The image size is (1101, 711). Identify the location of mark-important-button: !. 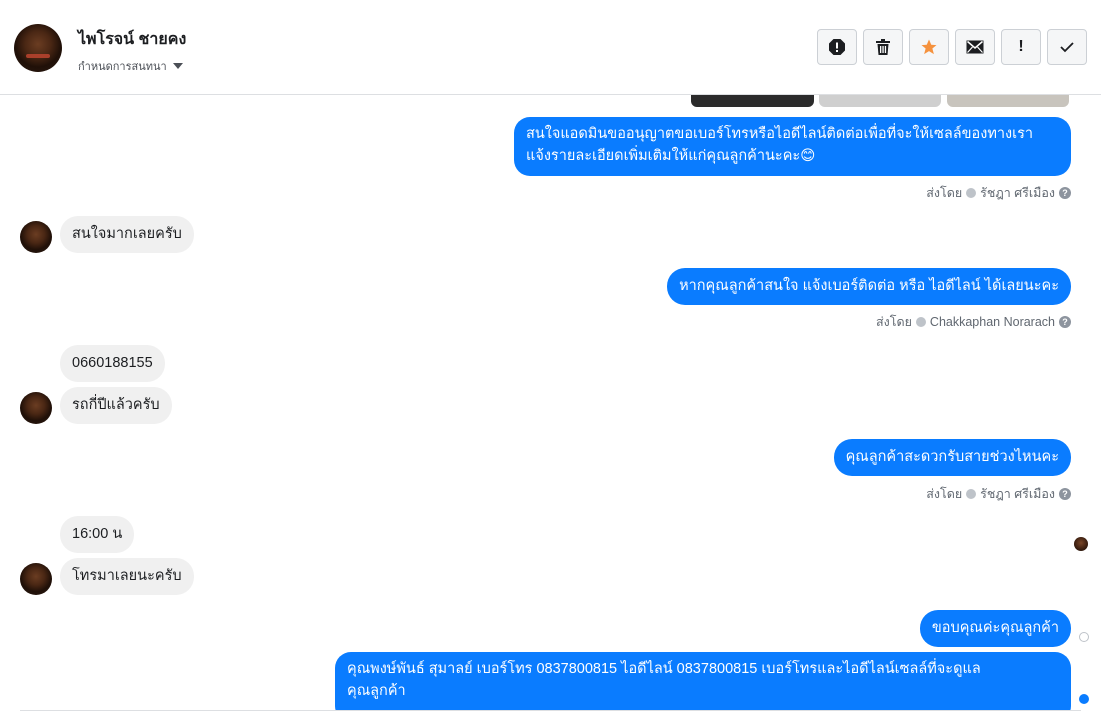
(1021, 47).